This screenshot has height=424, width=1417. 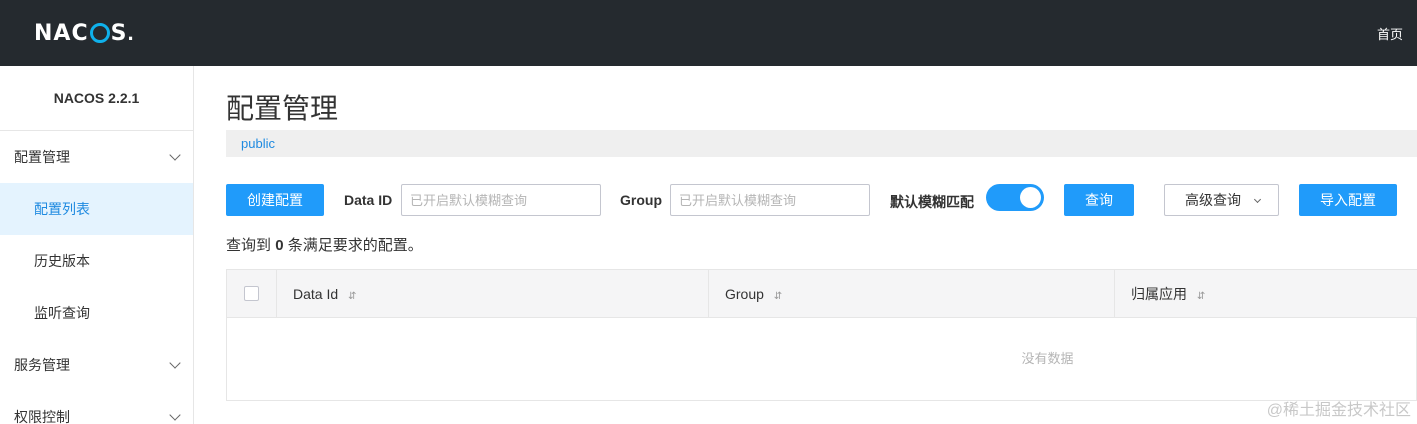 I want to click on result-suffix: 条满足要求的配置。, so click(x=355, y=245).